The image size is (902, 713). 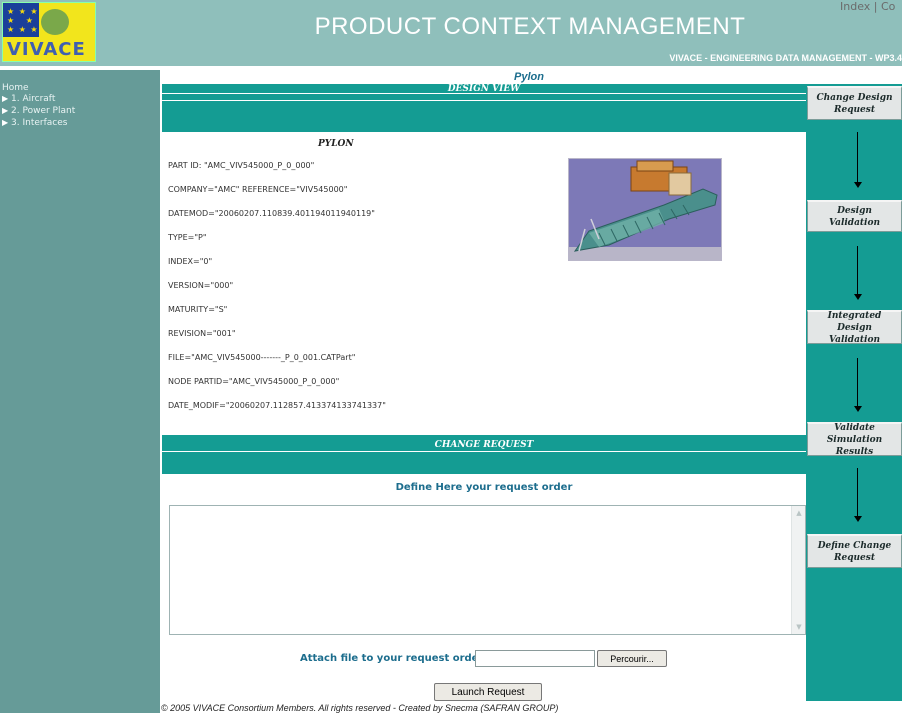 What do you see at coordinates (33, 99) in the screenshot?
I see `sidebar-item-label: 1. Aircraft` at bounding box center [33, 99].